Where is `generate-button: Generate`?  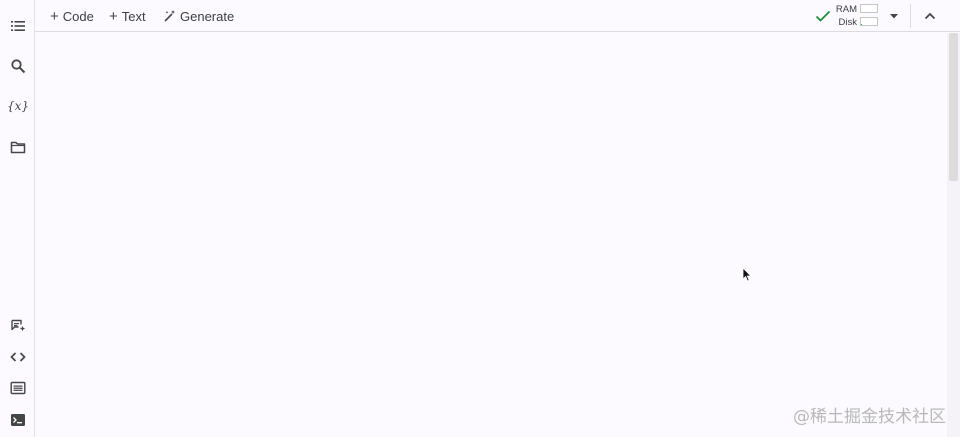 generate-button: Generate is located at coordinates (198, 16).